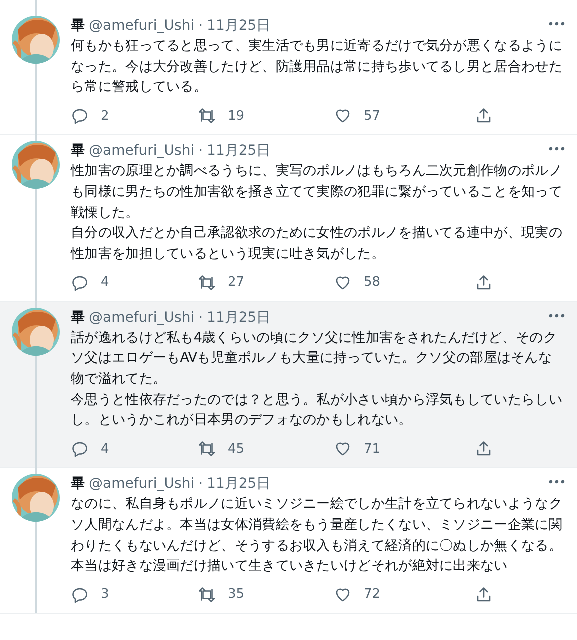  What do you see at coordinates (317, 525) in the screenshot?
I see `tweet-text: なのに、私自身もポルノに近いミソジニー絵でしか生計を立てられないようなクソ人間なんだよ。本当は女体消費絵をもう量産したくない、ミソジニー企業に関わりたくもないんだけど、そうするお収入も消えて経済的に〇ぬしか無くなる。` at bounding box center [317, 525].